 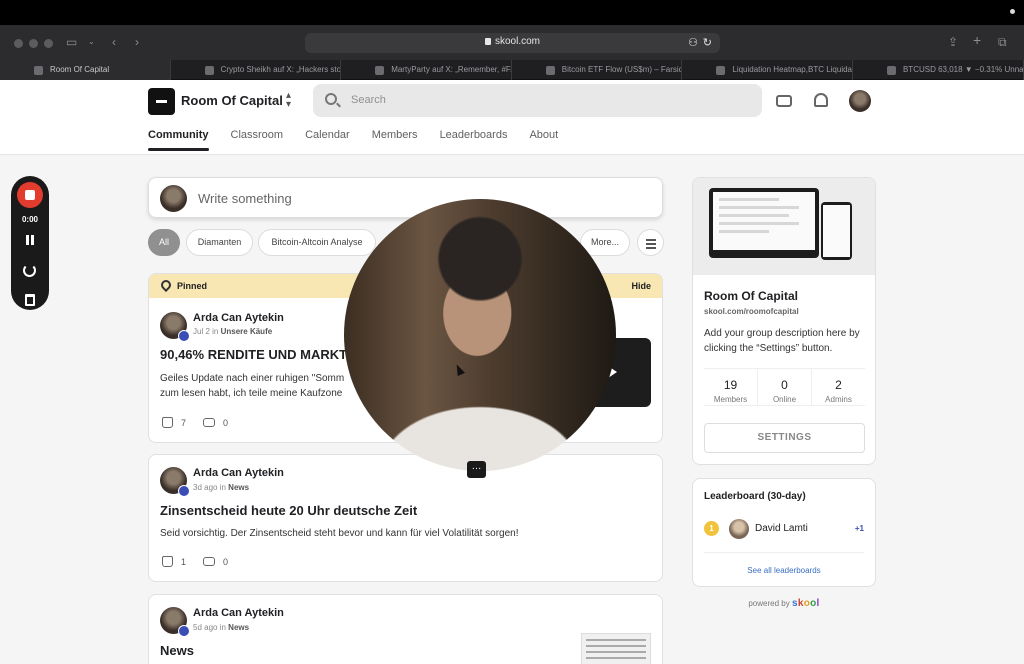 I want to click on bell-icon, so click(x=821, y=100).